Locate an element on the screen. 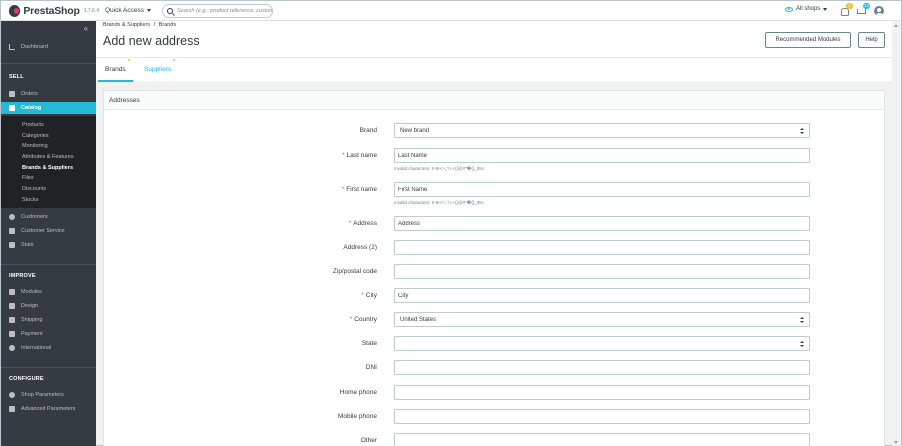 The width and height of the screenshot is (902, 446). tab-brands: Brands is located at coordinates (115, 70).